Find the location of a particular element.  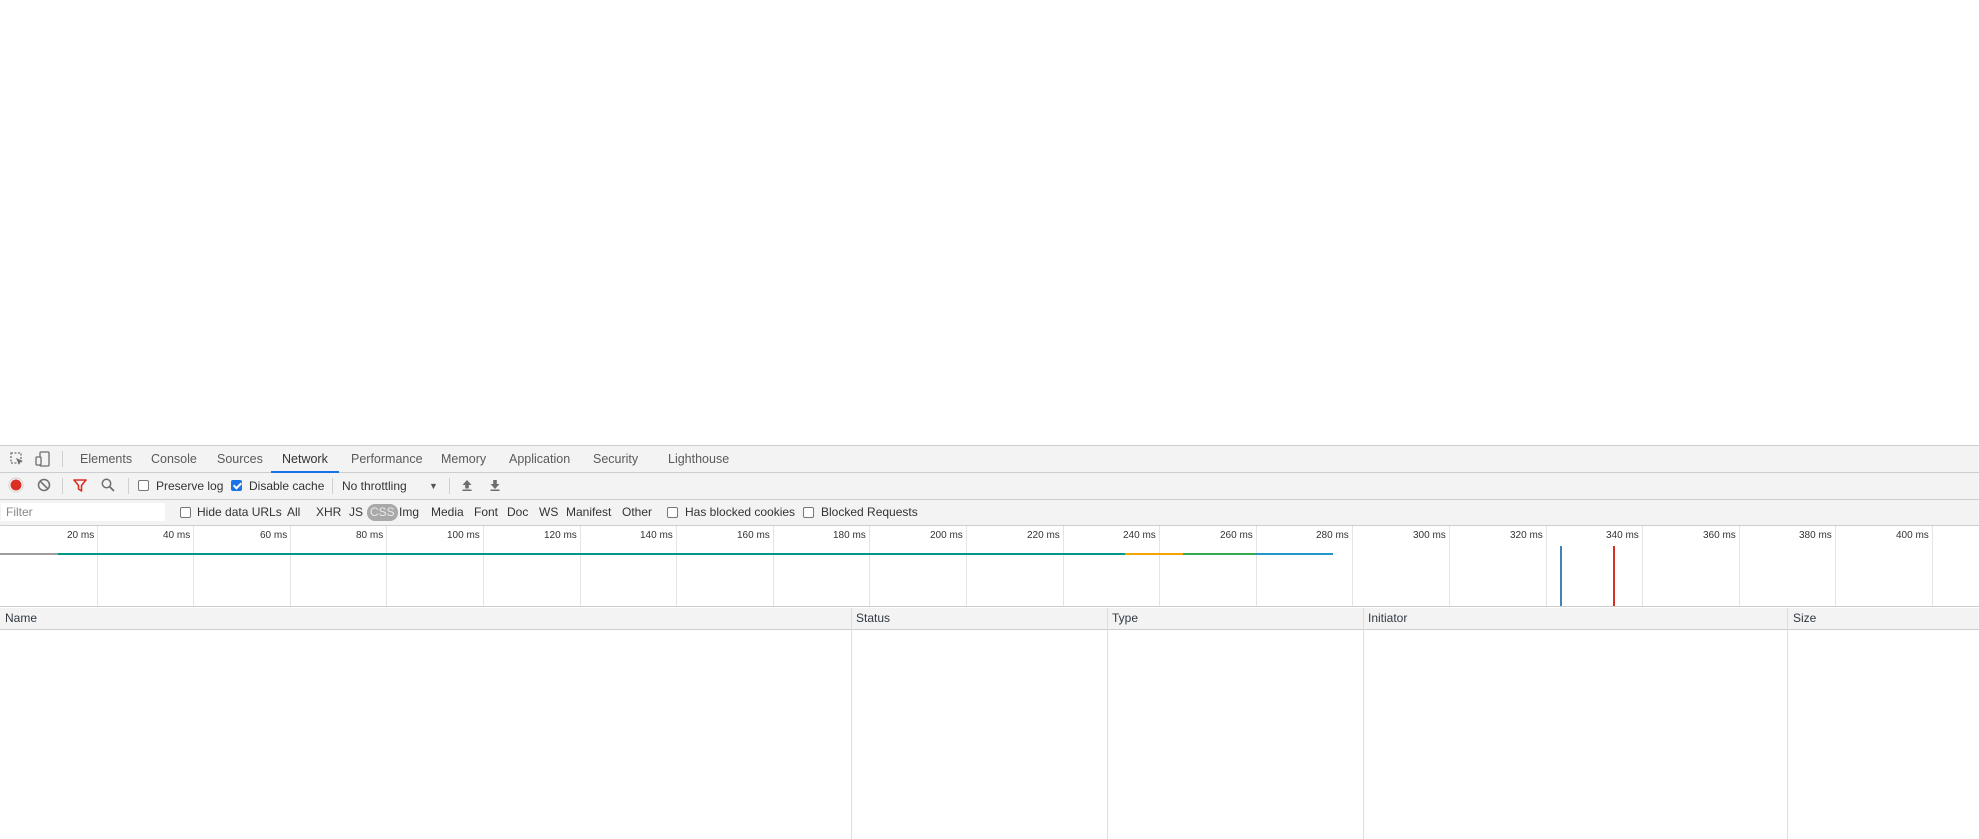

timeline-tick-label: 180 ms is located at coordinates (849, 535).